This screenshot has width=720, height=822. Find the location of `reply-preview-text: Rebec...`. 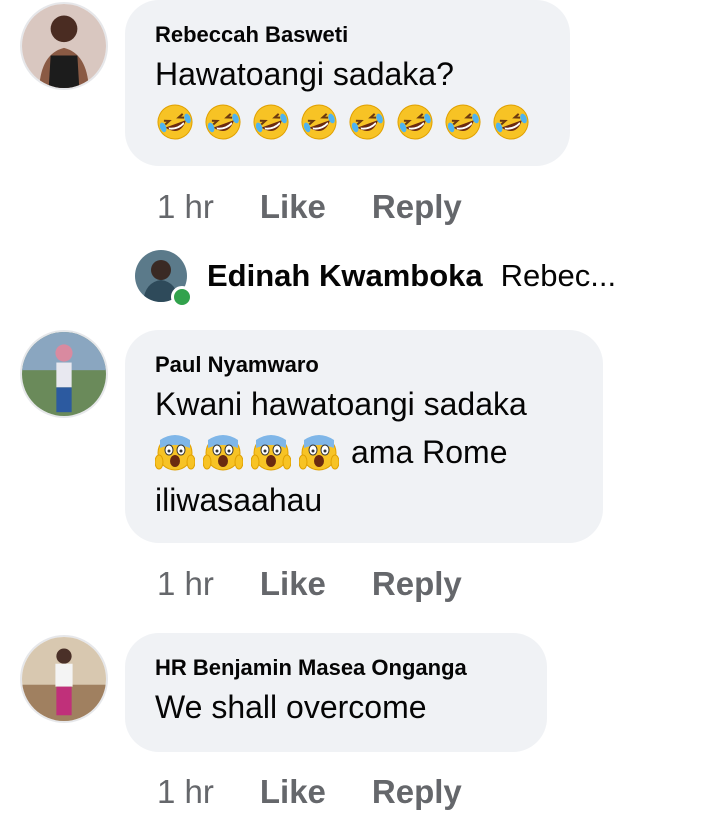

reply-preview-text: Rebec... is located at coordinates (558, 275).